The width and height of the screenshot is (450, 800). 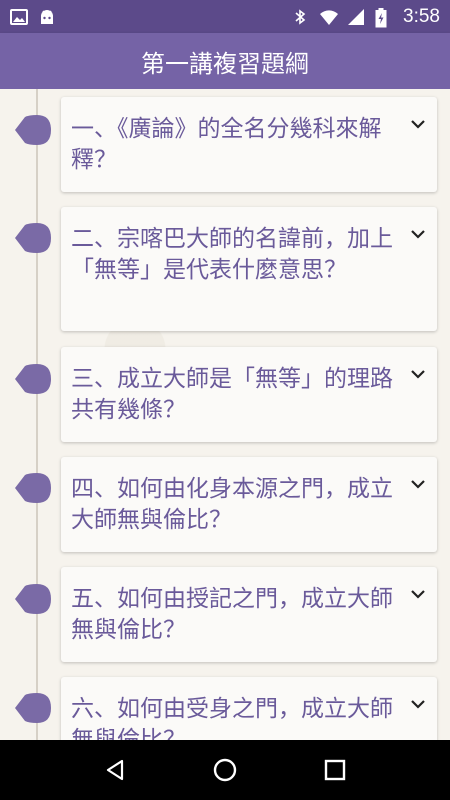 I want to click on question-card: 三、成立大師是「無等」的理路共有幾條？, so click(x=249, y=394).